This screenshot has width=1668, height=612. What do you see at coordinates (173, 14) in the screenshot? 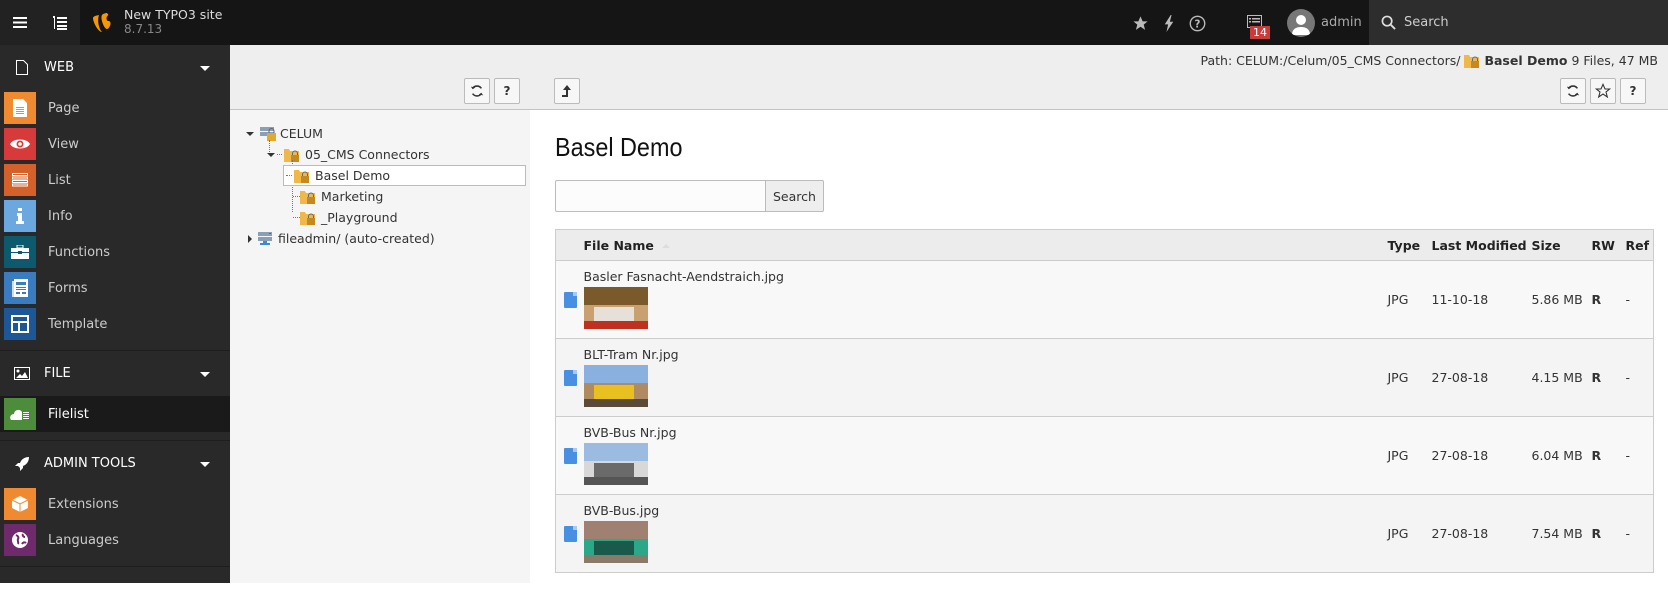
I see `site-name: New TYPO3 site` at bounding box center [173, 14].